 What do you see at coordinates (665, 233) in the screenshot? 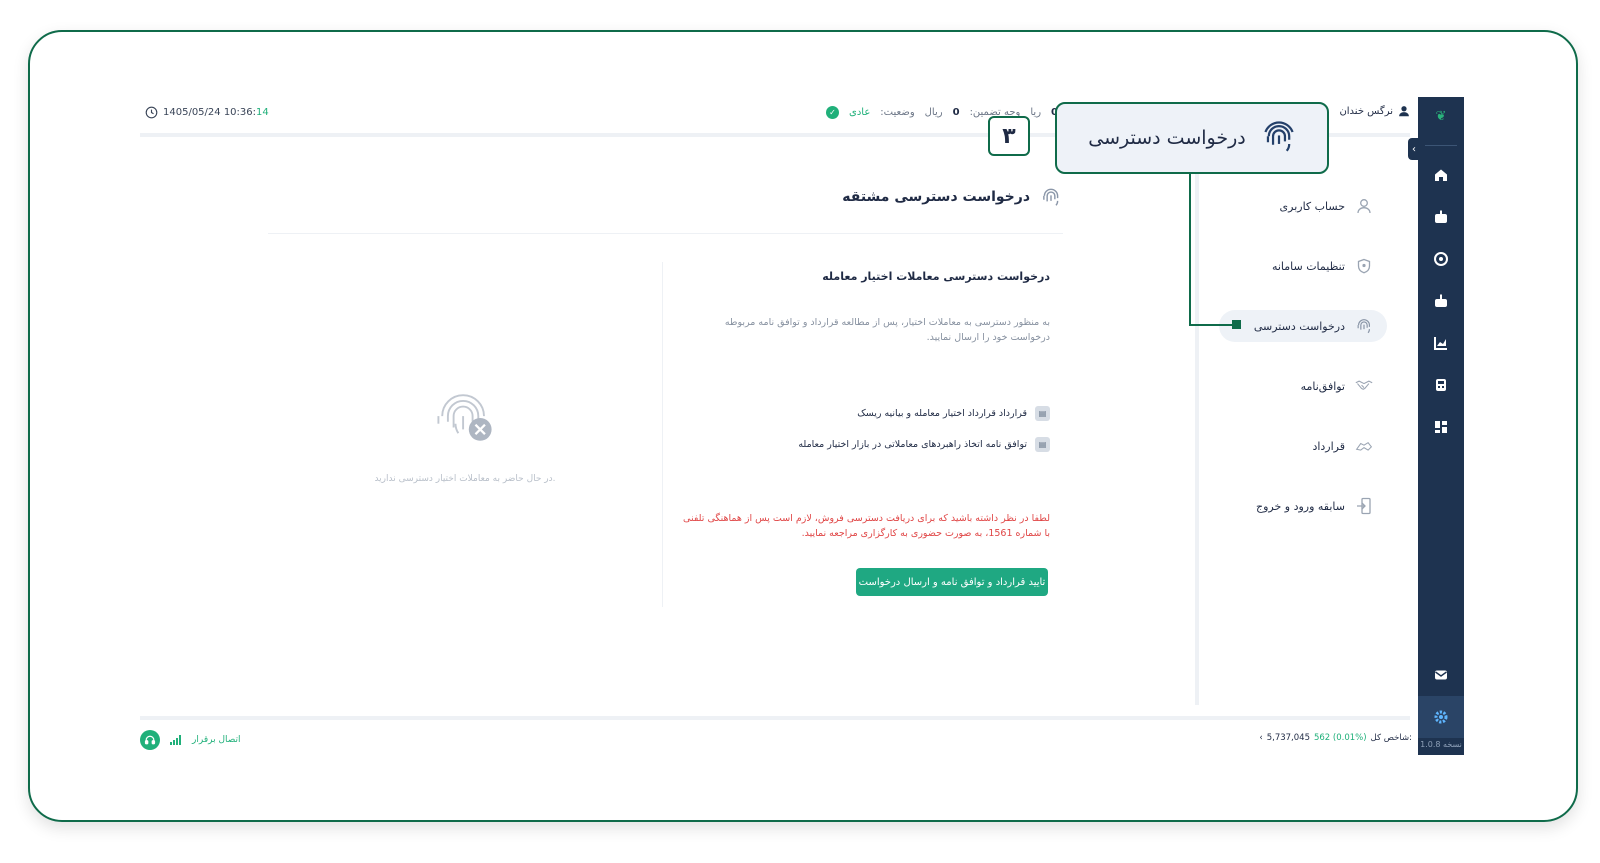
I see `title-divider` at bounding box center [665, 233].